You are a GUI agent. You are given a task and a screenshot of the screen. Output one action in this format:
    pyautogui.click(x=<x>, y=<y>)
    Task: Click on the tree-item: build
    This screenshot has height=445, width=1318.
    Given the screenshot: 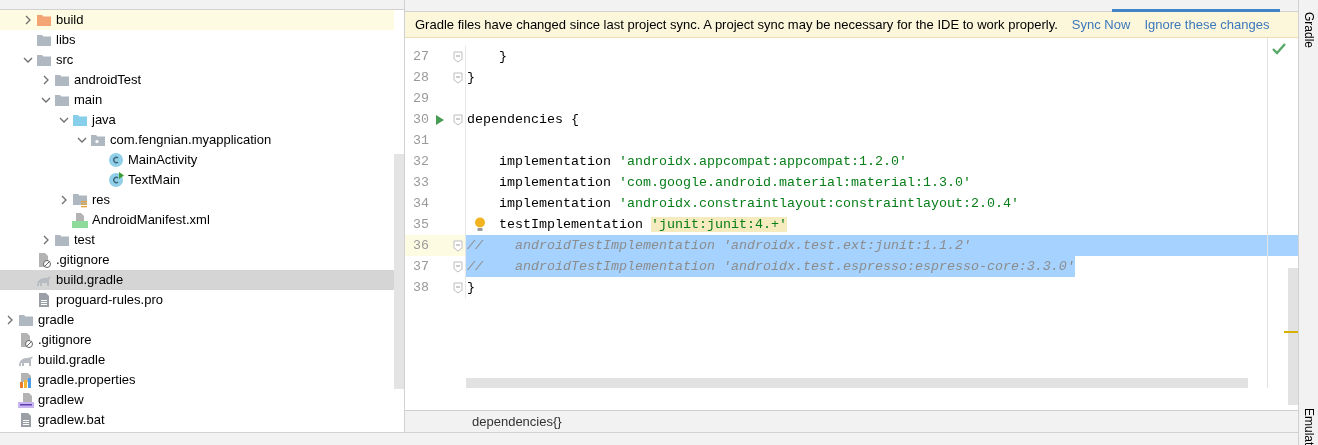 What is the action you would take?
    pyautogui.click(x=197, y=20)
    